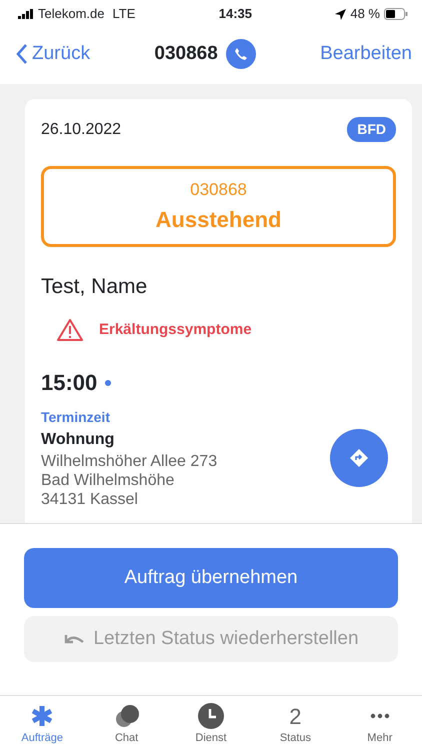  I want to click on address-line: 34131 Kassel, so click(90, 500).